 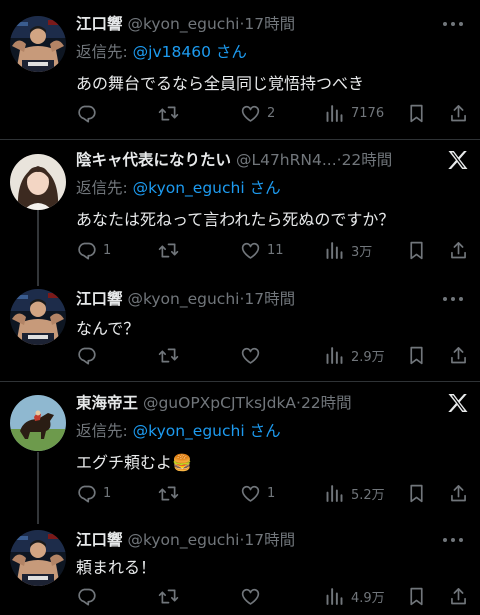 I want to click on view-count: 7176, so click(x=368, y=113).